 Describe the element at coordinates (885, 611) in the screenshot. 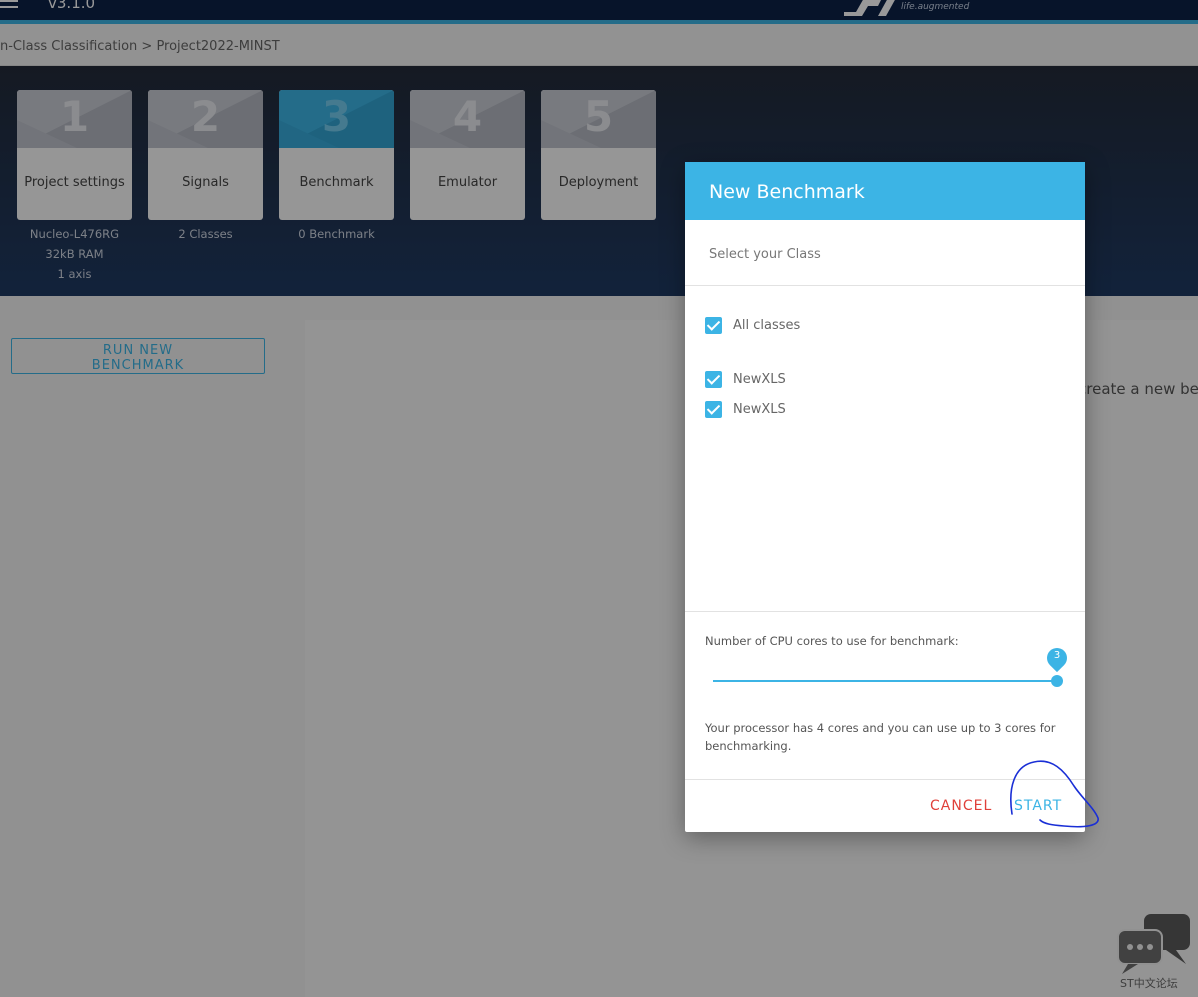

I see `section-divider` at that location.